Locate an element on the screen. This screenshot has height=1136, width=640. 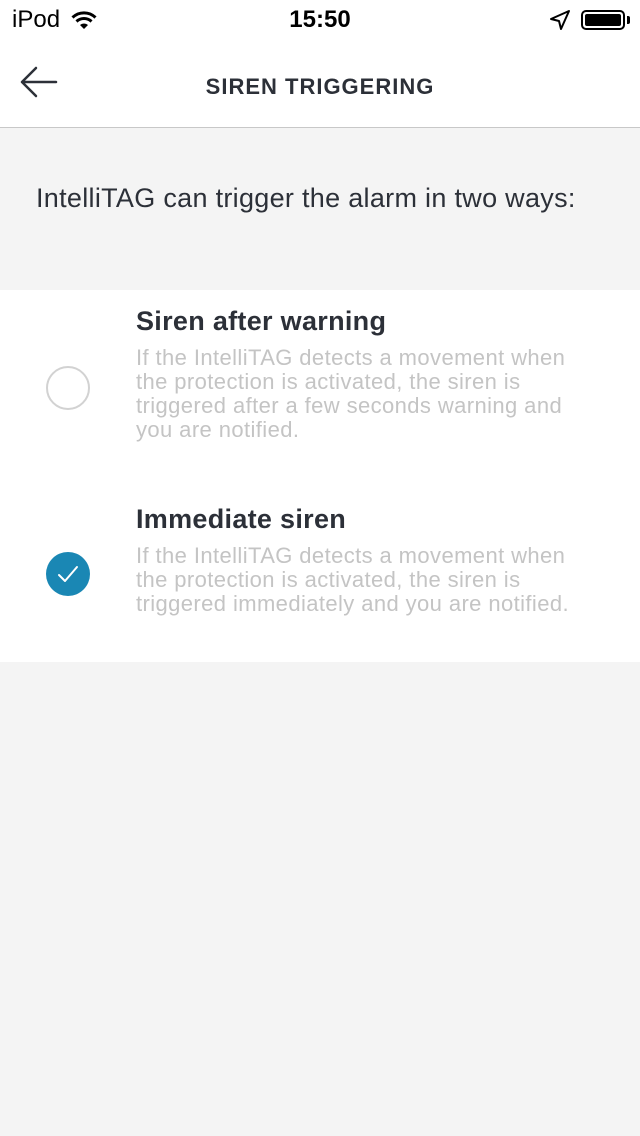
checkmark-icon is located at coordinates (68, 574).